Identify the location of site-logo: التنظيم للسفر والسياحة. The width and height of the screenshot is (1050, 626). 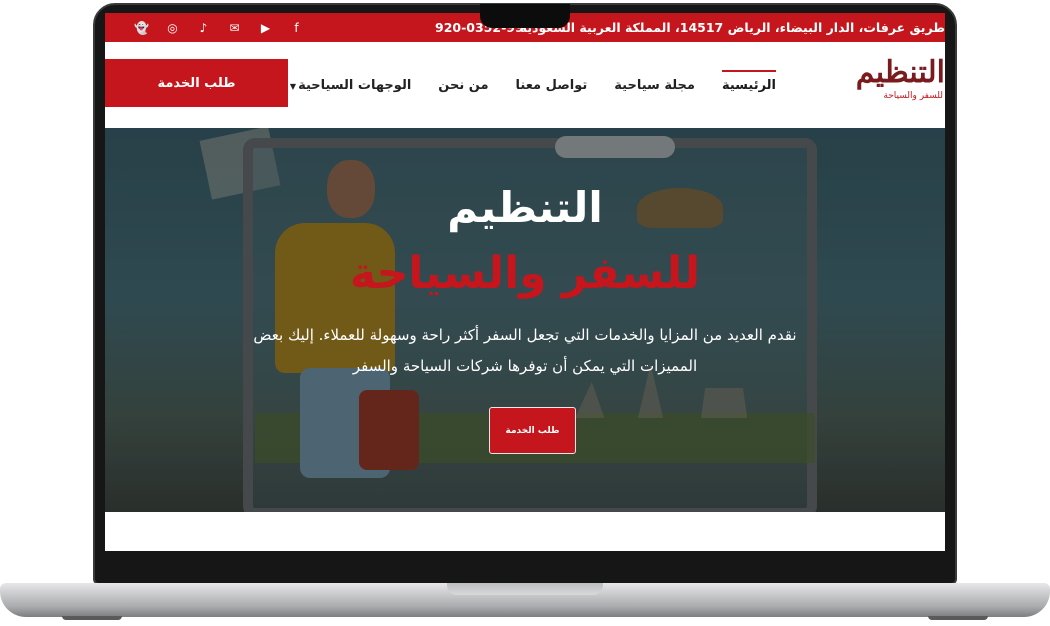
(895, 82).